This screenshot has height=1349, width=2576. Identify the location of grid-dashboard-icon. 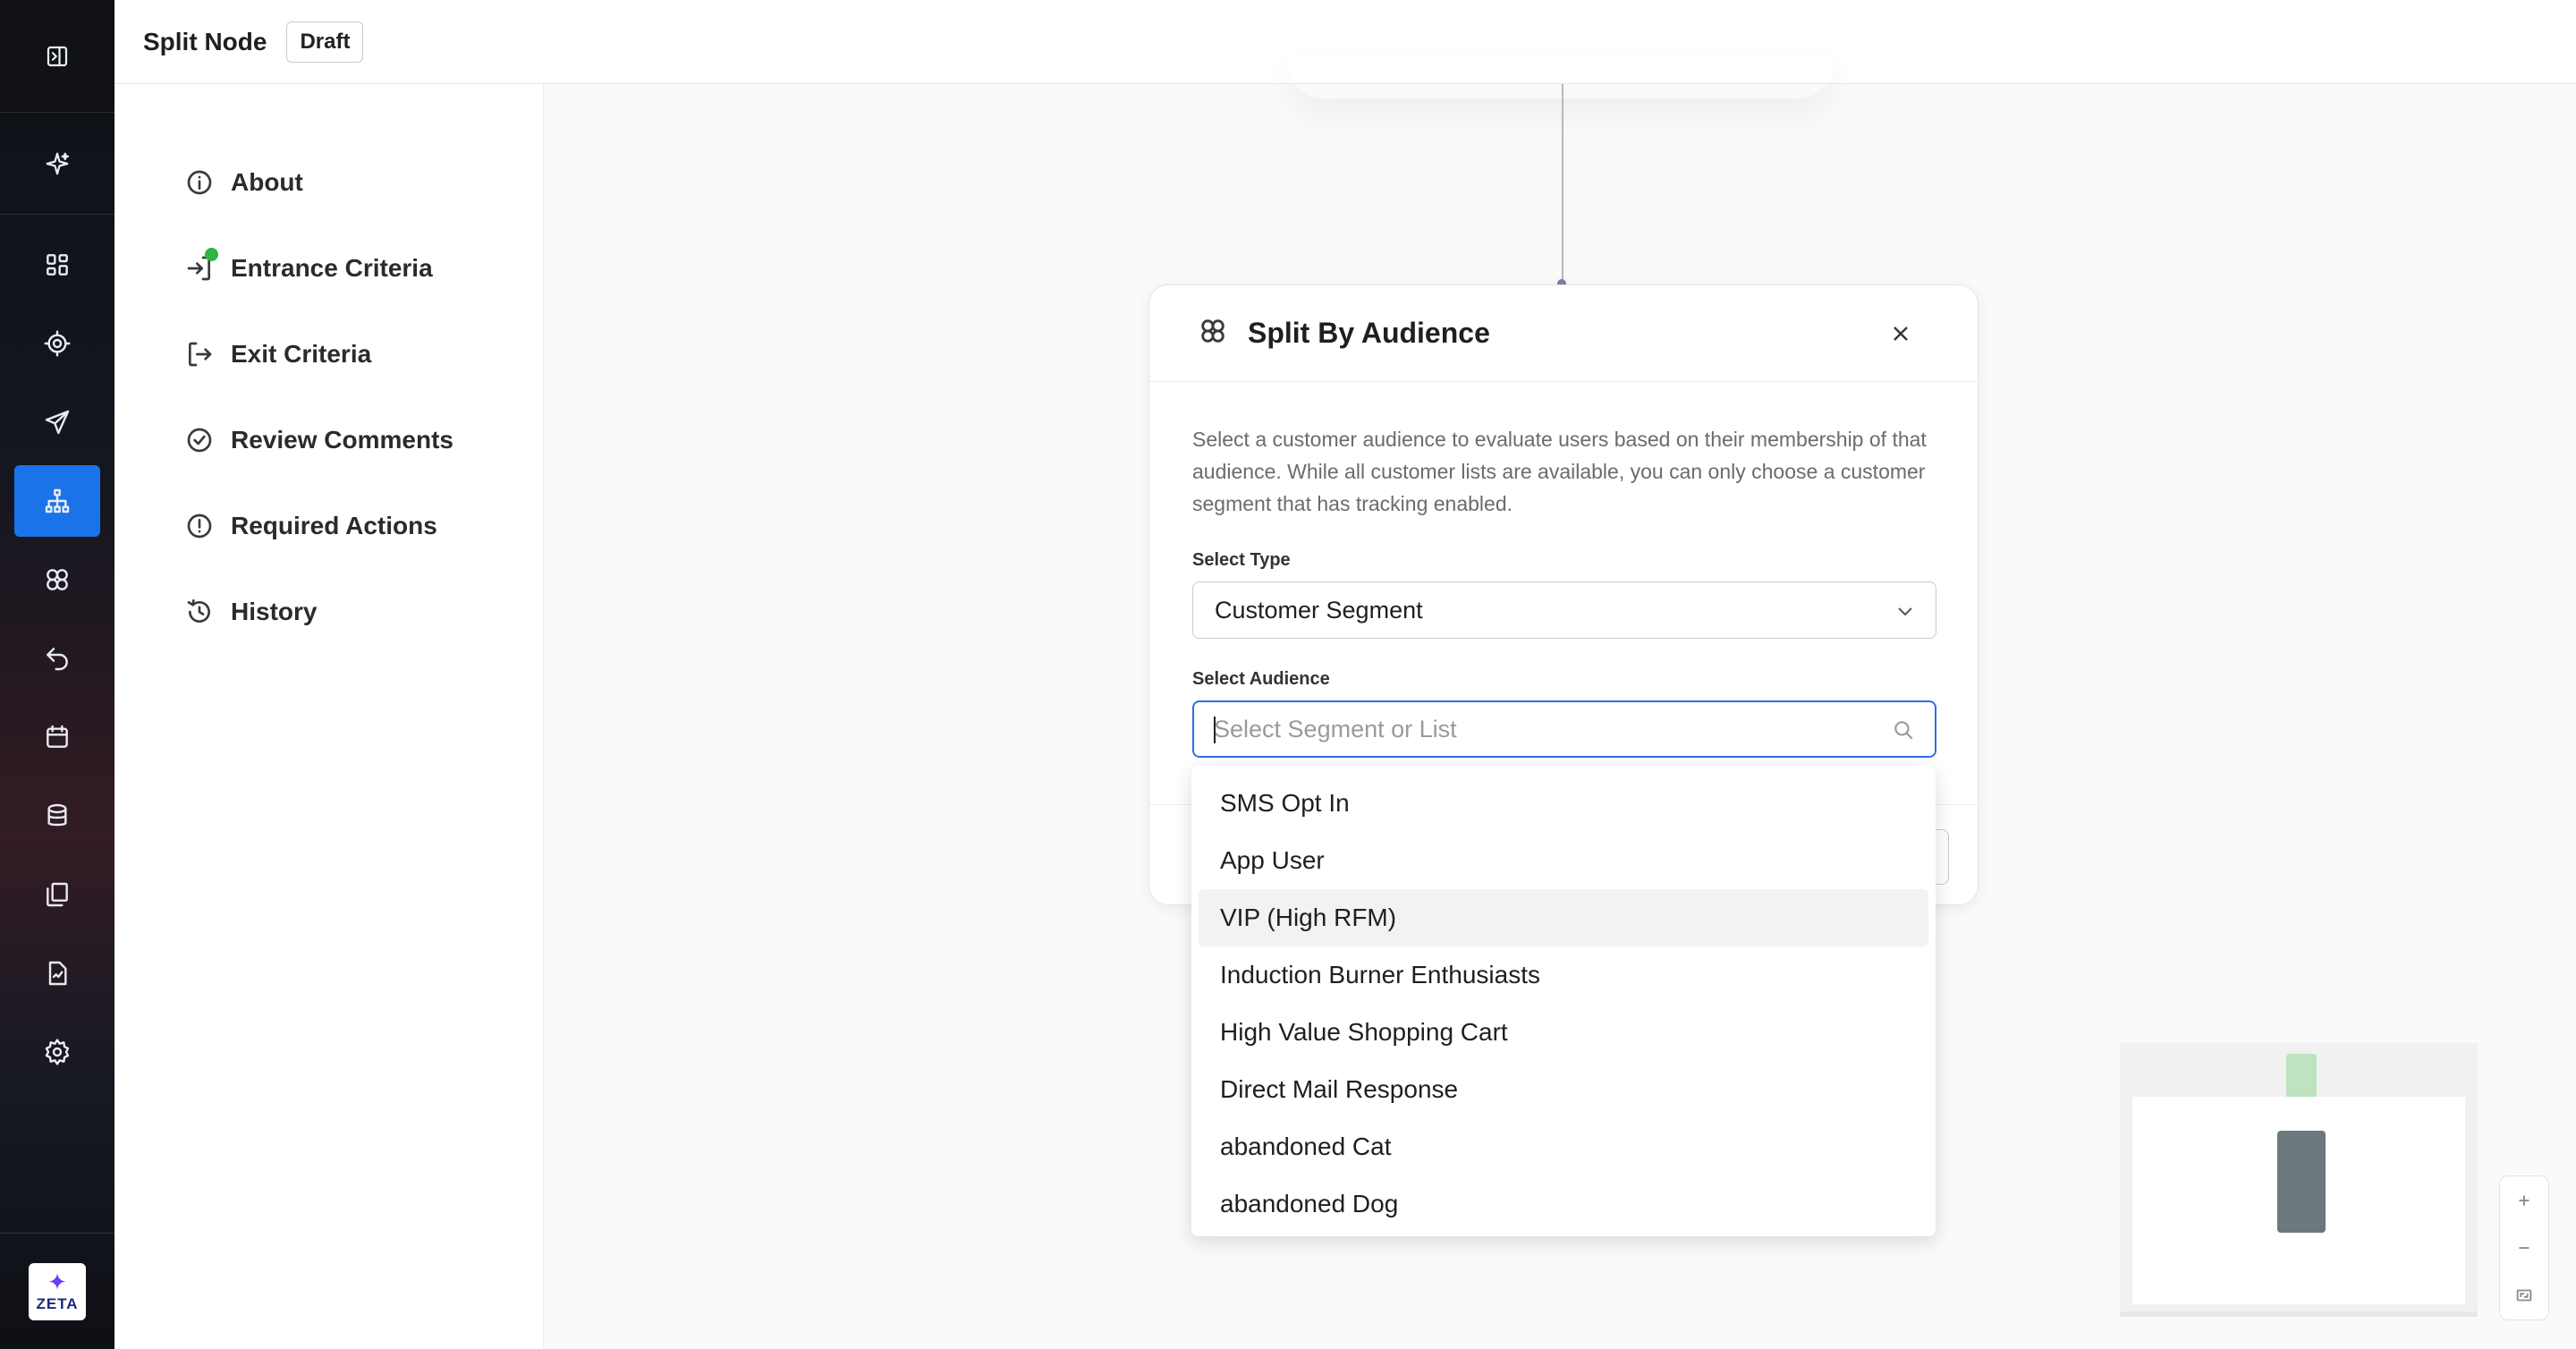
(57, 265).